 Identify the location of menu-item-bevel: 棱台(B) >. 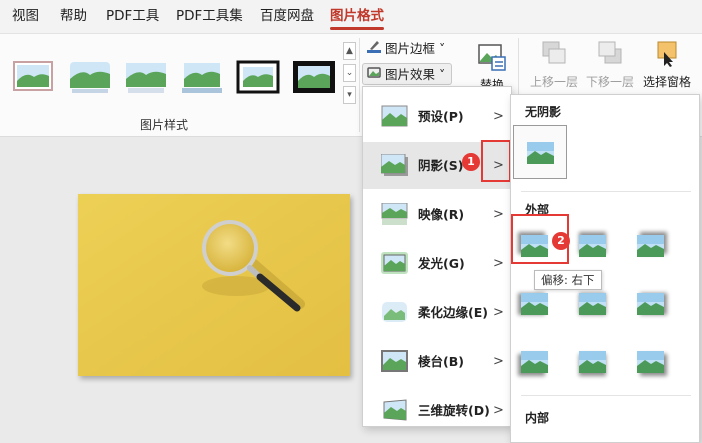
(437, 361).